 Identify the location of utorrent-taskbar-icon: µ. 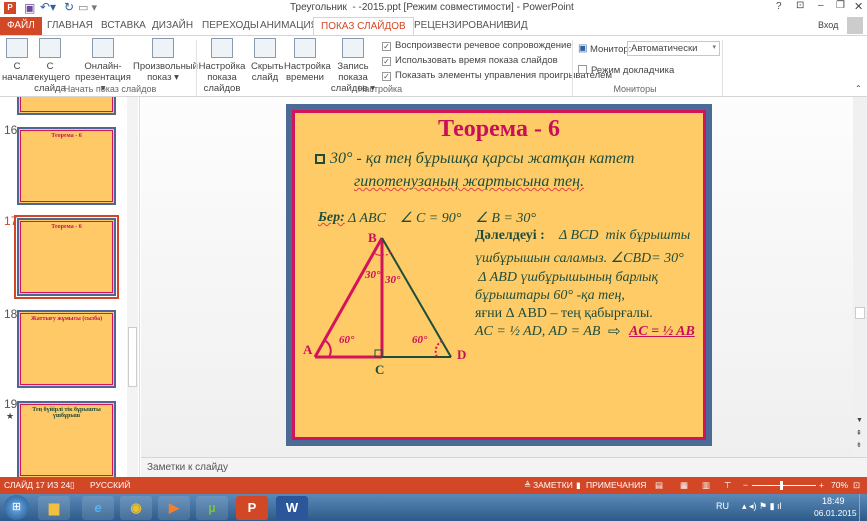
(212, 508).